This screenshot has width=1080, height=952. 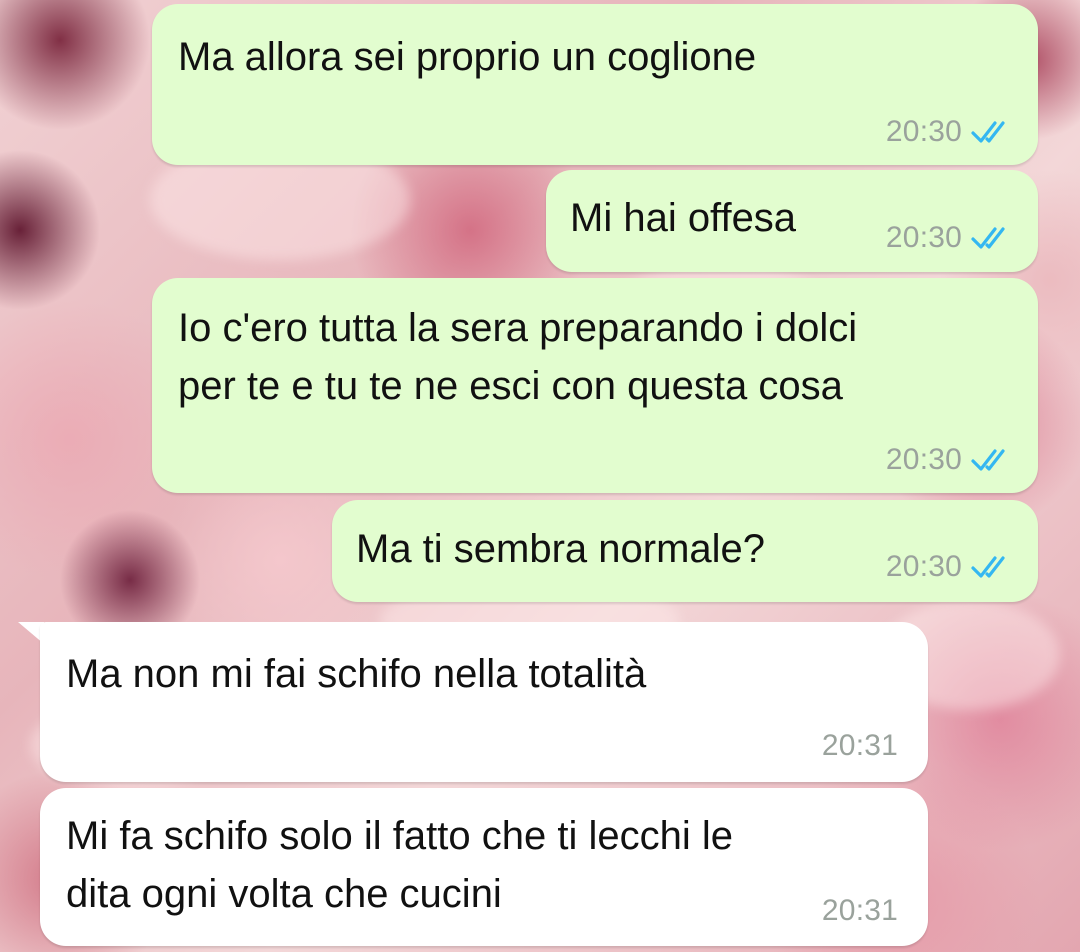 What do you see at coordinates (561, 549) in the screenshot?
I see `message-text: Ma ti sembra normale?` at bounding box center [561, 549].